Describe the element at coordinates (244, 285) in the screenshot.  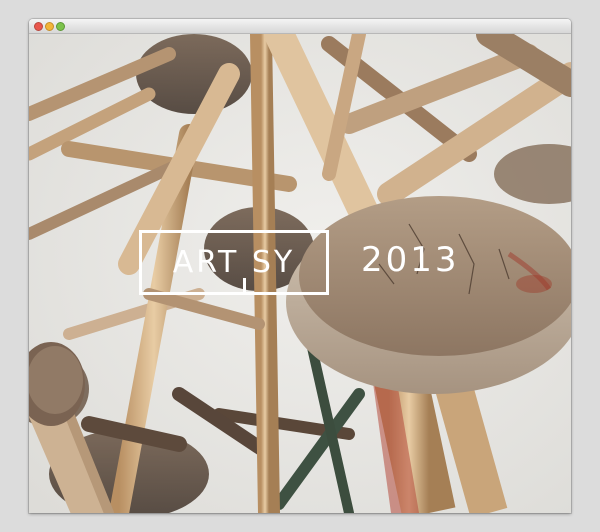
I see `logo-tick-mark` at that location.